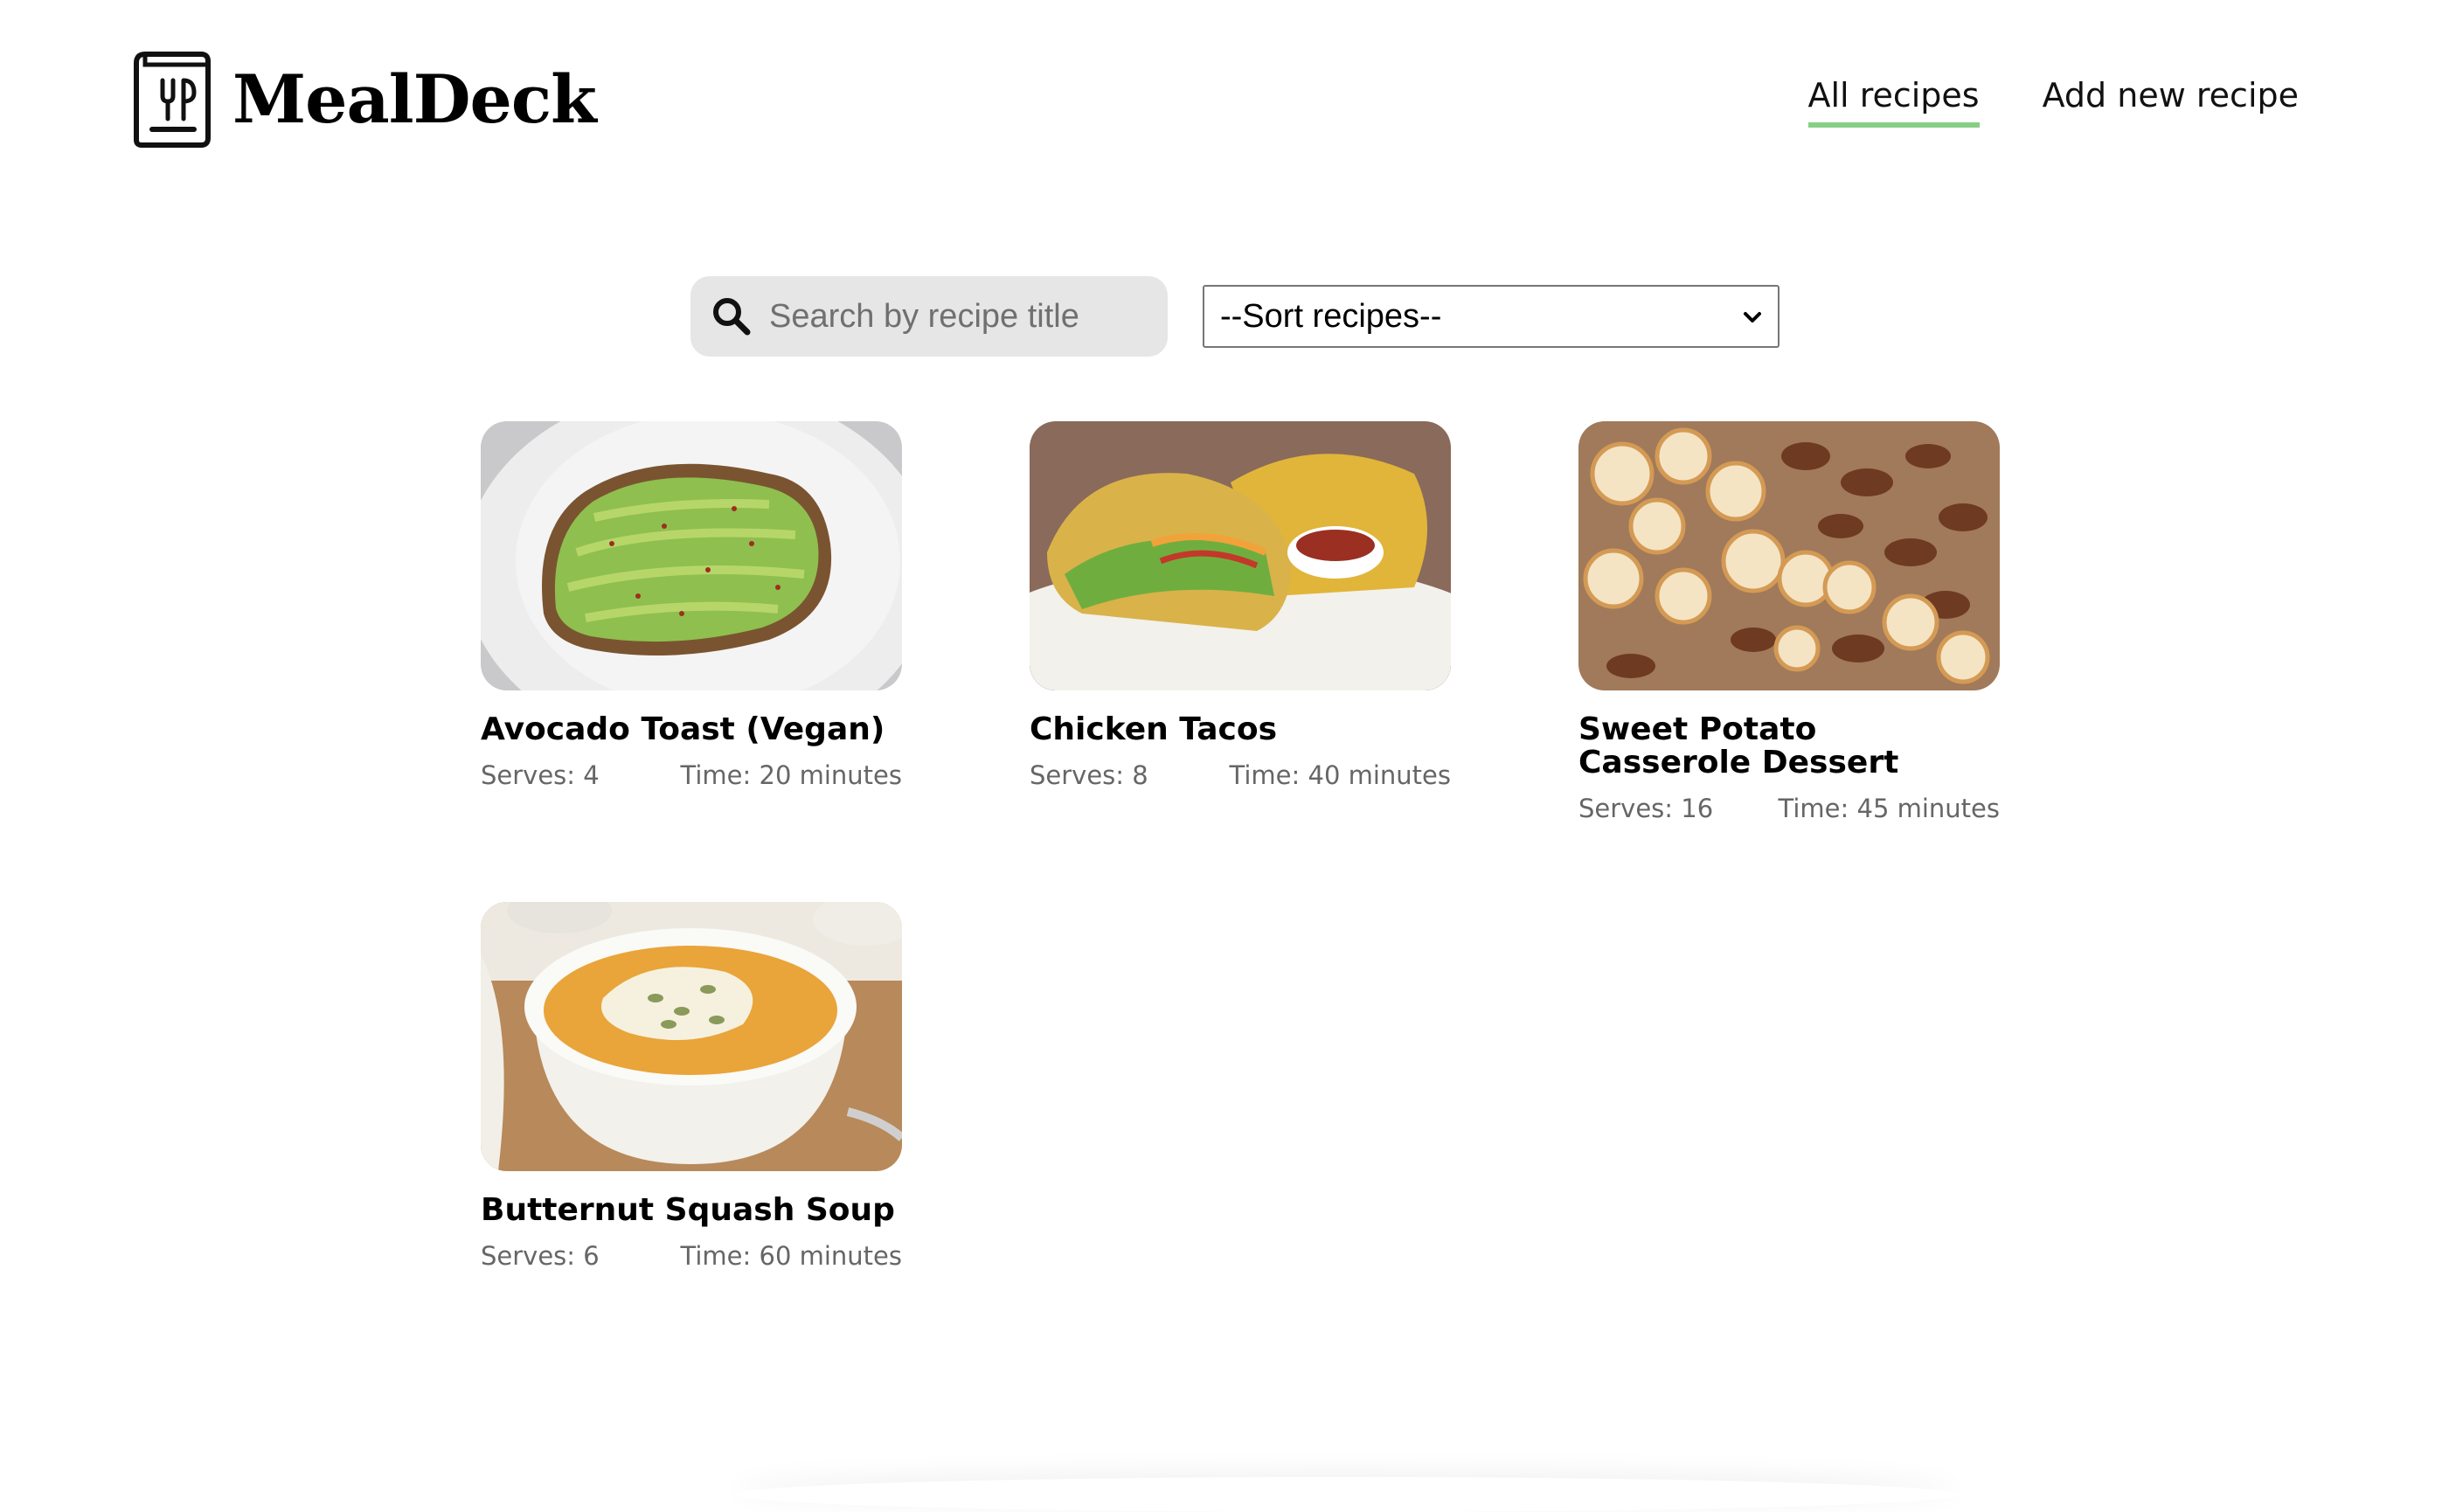 The width and height of the screenshot is (2442, 1512). Describe the element at coordinates (2171, 102) in the screenshot. I see `nav-add-new-recipe: Add new recipe` at that location.